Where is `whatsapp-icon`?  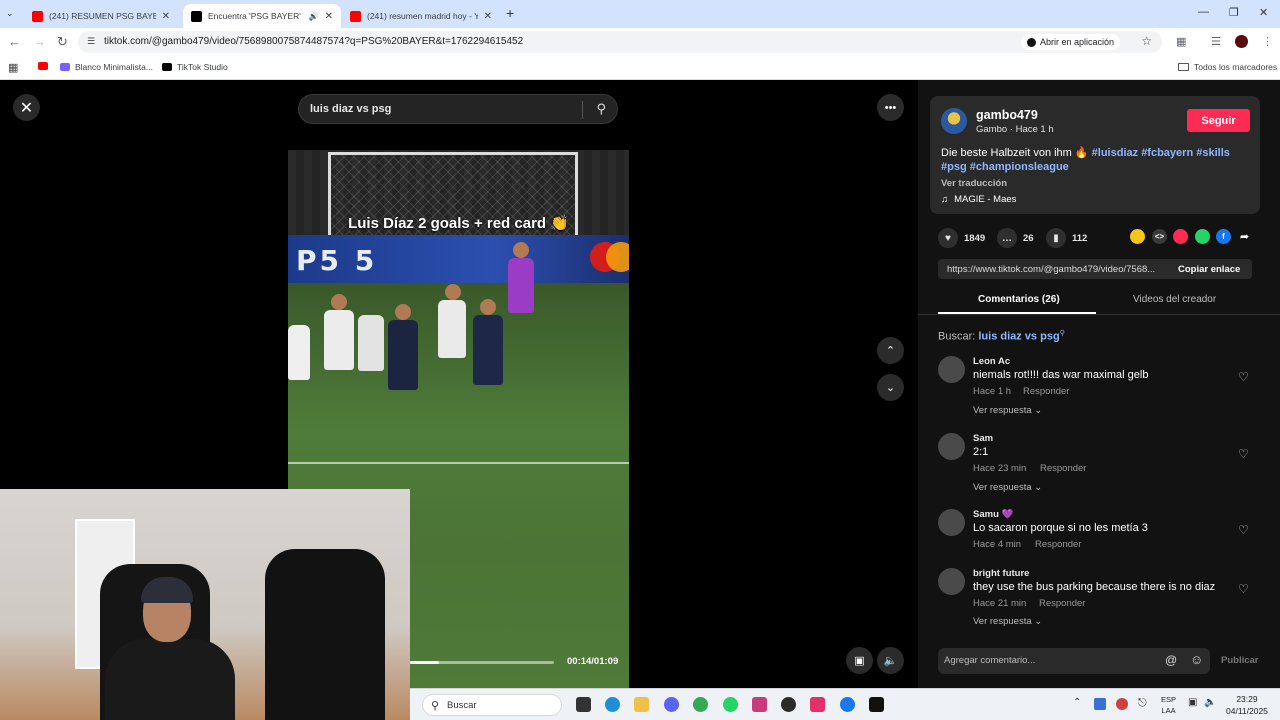 whatsapp-icon is located at coordinates (730, 704).